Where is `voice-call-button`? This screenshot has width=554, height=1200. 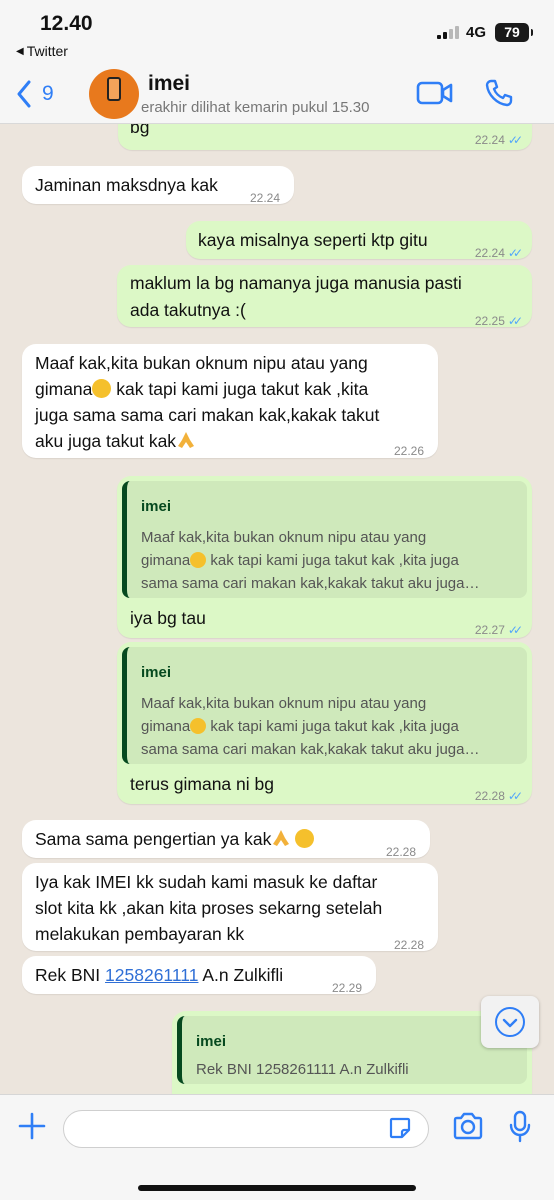 voice-call-button is located at coordinates (499, 95).